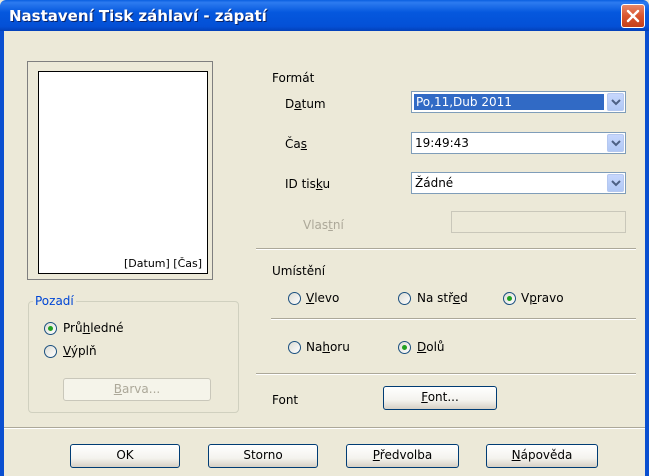  What do you see at coordinates (93, 328) in the screenshot?
I see `transparent-label: Průhledné` at bounding box center [93, 328].